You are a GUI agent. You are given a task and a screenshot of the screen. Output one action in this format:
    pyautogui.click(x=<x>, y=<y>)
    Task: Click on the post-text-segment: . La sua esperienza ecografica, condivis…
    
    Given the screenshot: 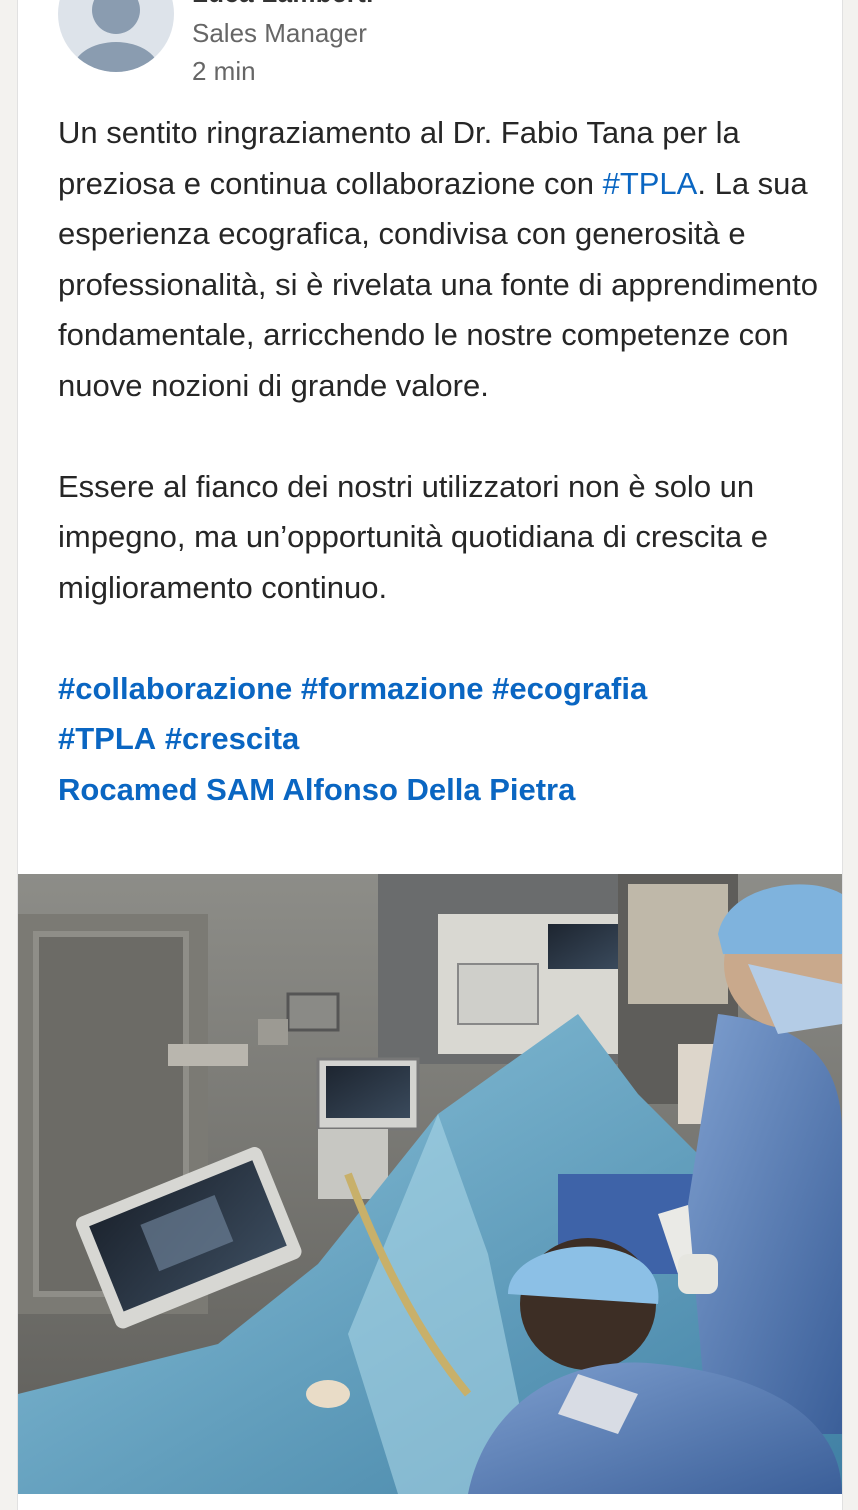 What is the action you would take?
    pyautogui.click(x=438, y=284)
    